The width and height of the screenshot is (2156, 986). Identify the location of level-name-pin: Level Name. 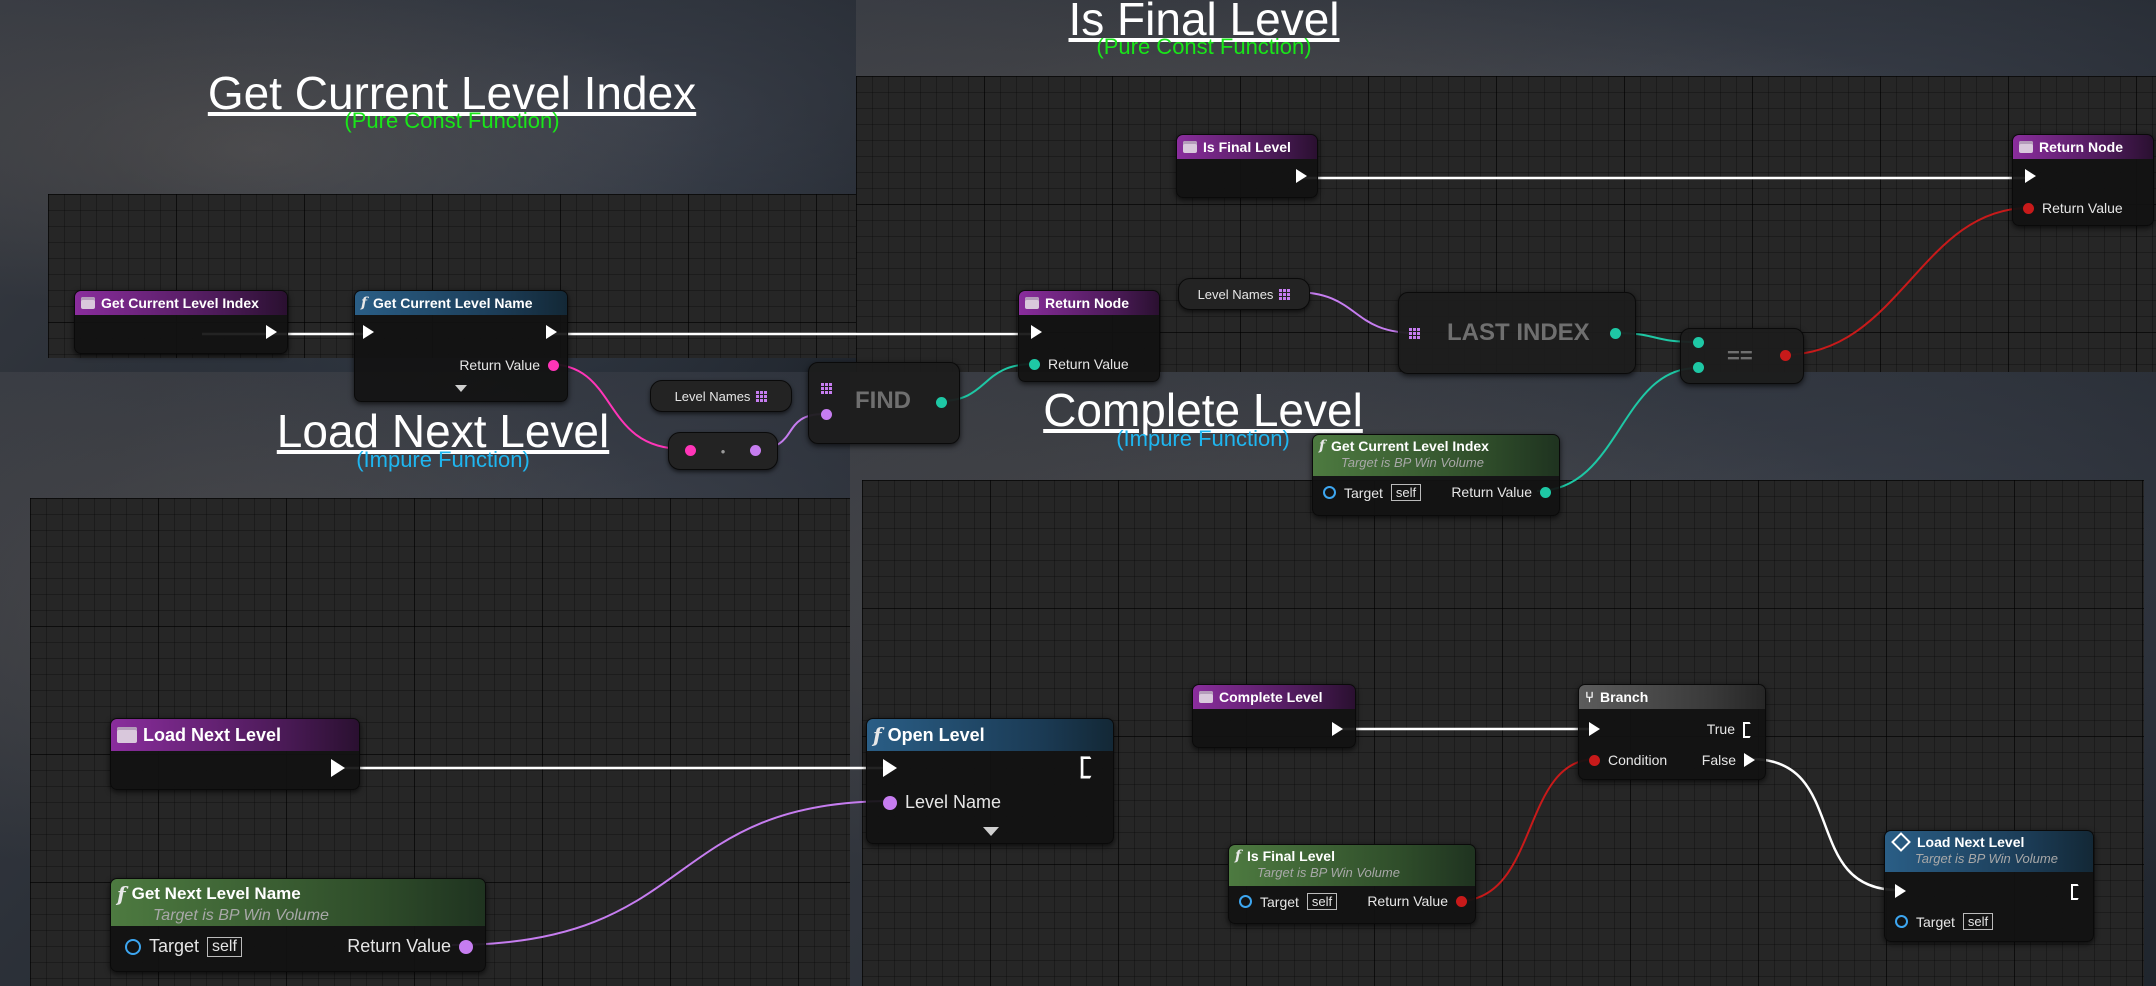
(942, 802).